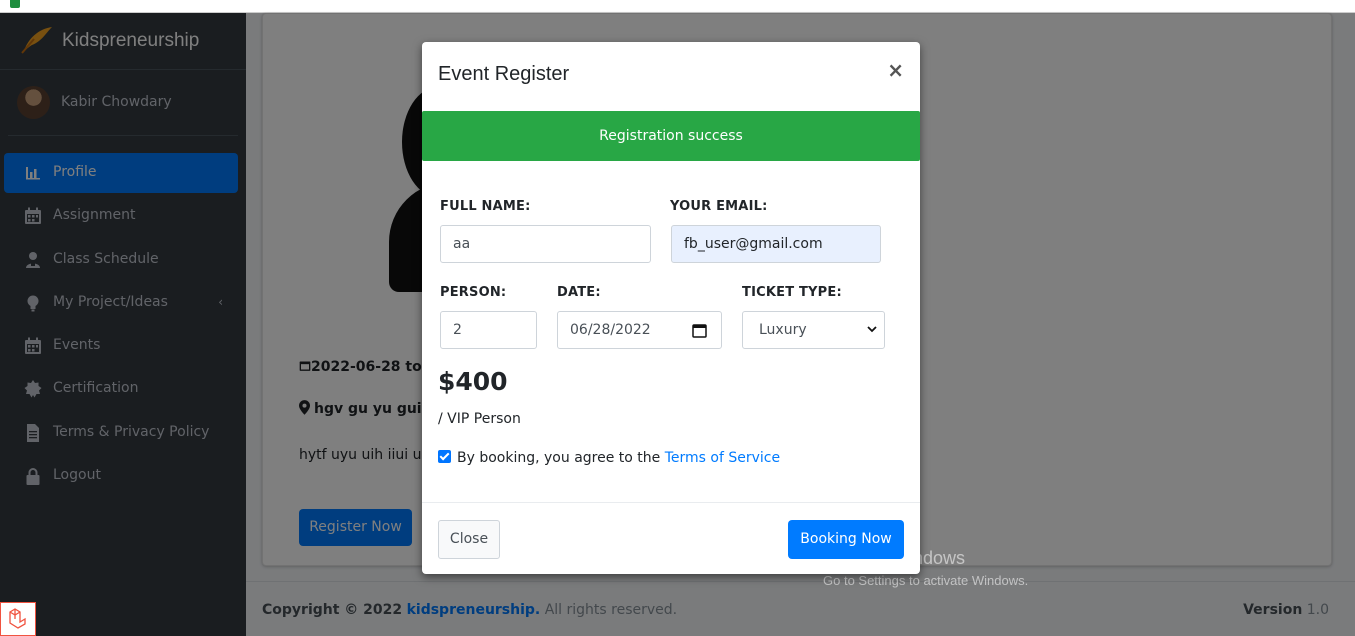 Image resolution: width=1355 pixels, height=636 pixels. What do you see at coordinates (579, 292) in the screenshot?
I see `date-label: DATE:` at bounding box center [579, 292].